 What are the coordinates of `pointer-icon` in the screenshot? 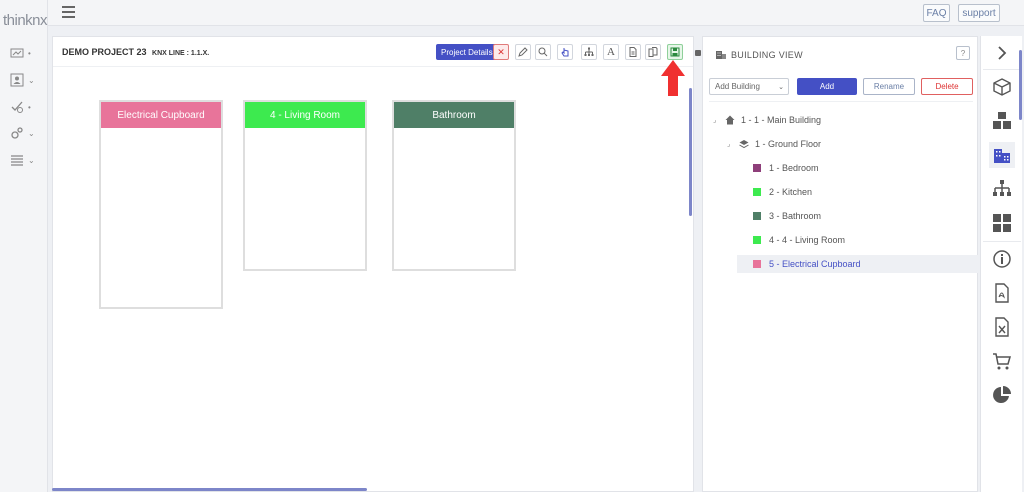 It's located at (565, 52).